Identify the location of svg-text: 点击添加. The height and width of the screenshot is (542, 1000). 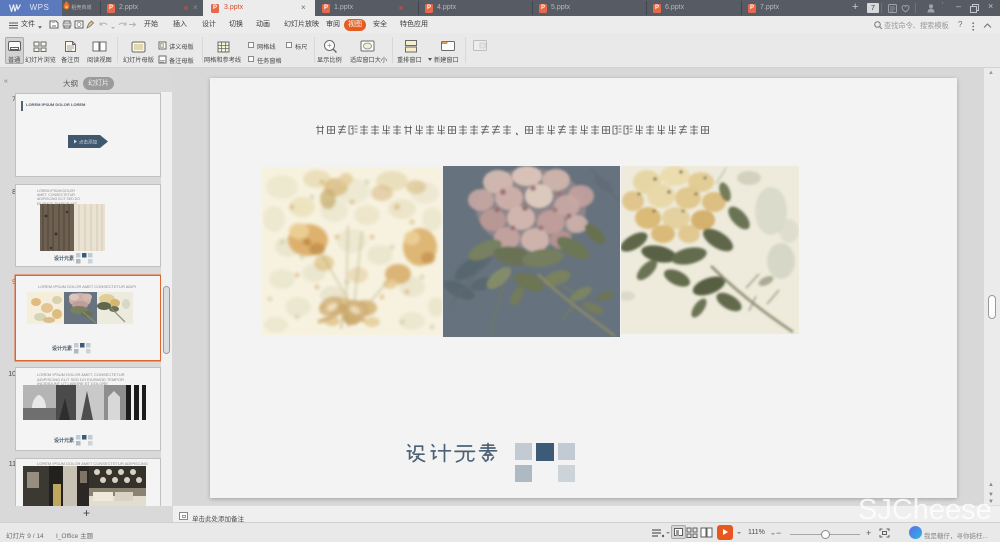
(88, 142).